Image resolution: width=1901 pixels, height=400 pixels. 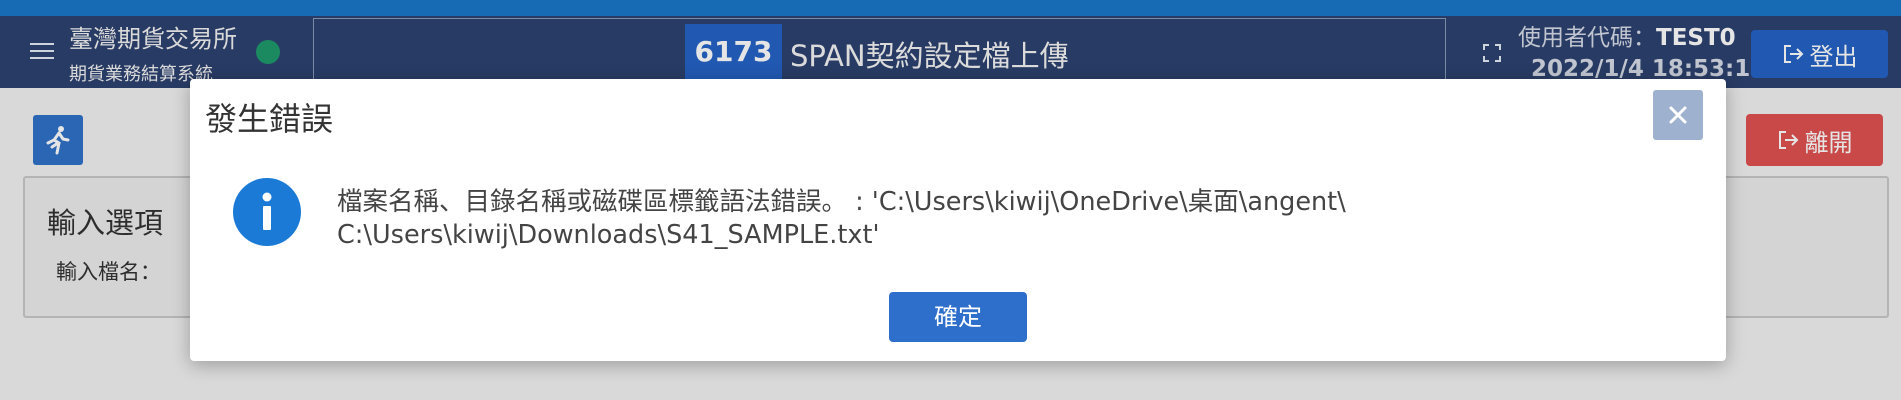 I want to click on confirm-button: 確定, so click(x=958, y=317).